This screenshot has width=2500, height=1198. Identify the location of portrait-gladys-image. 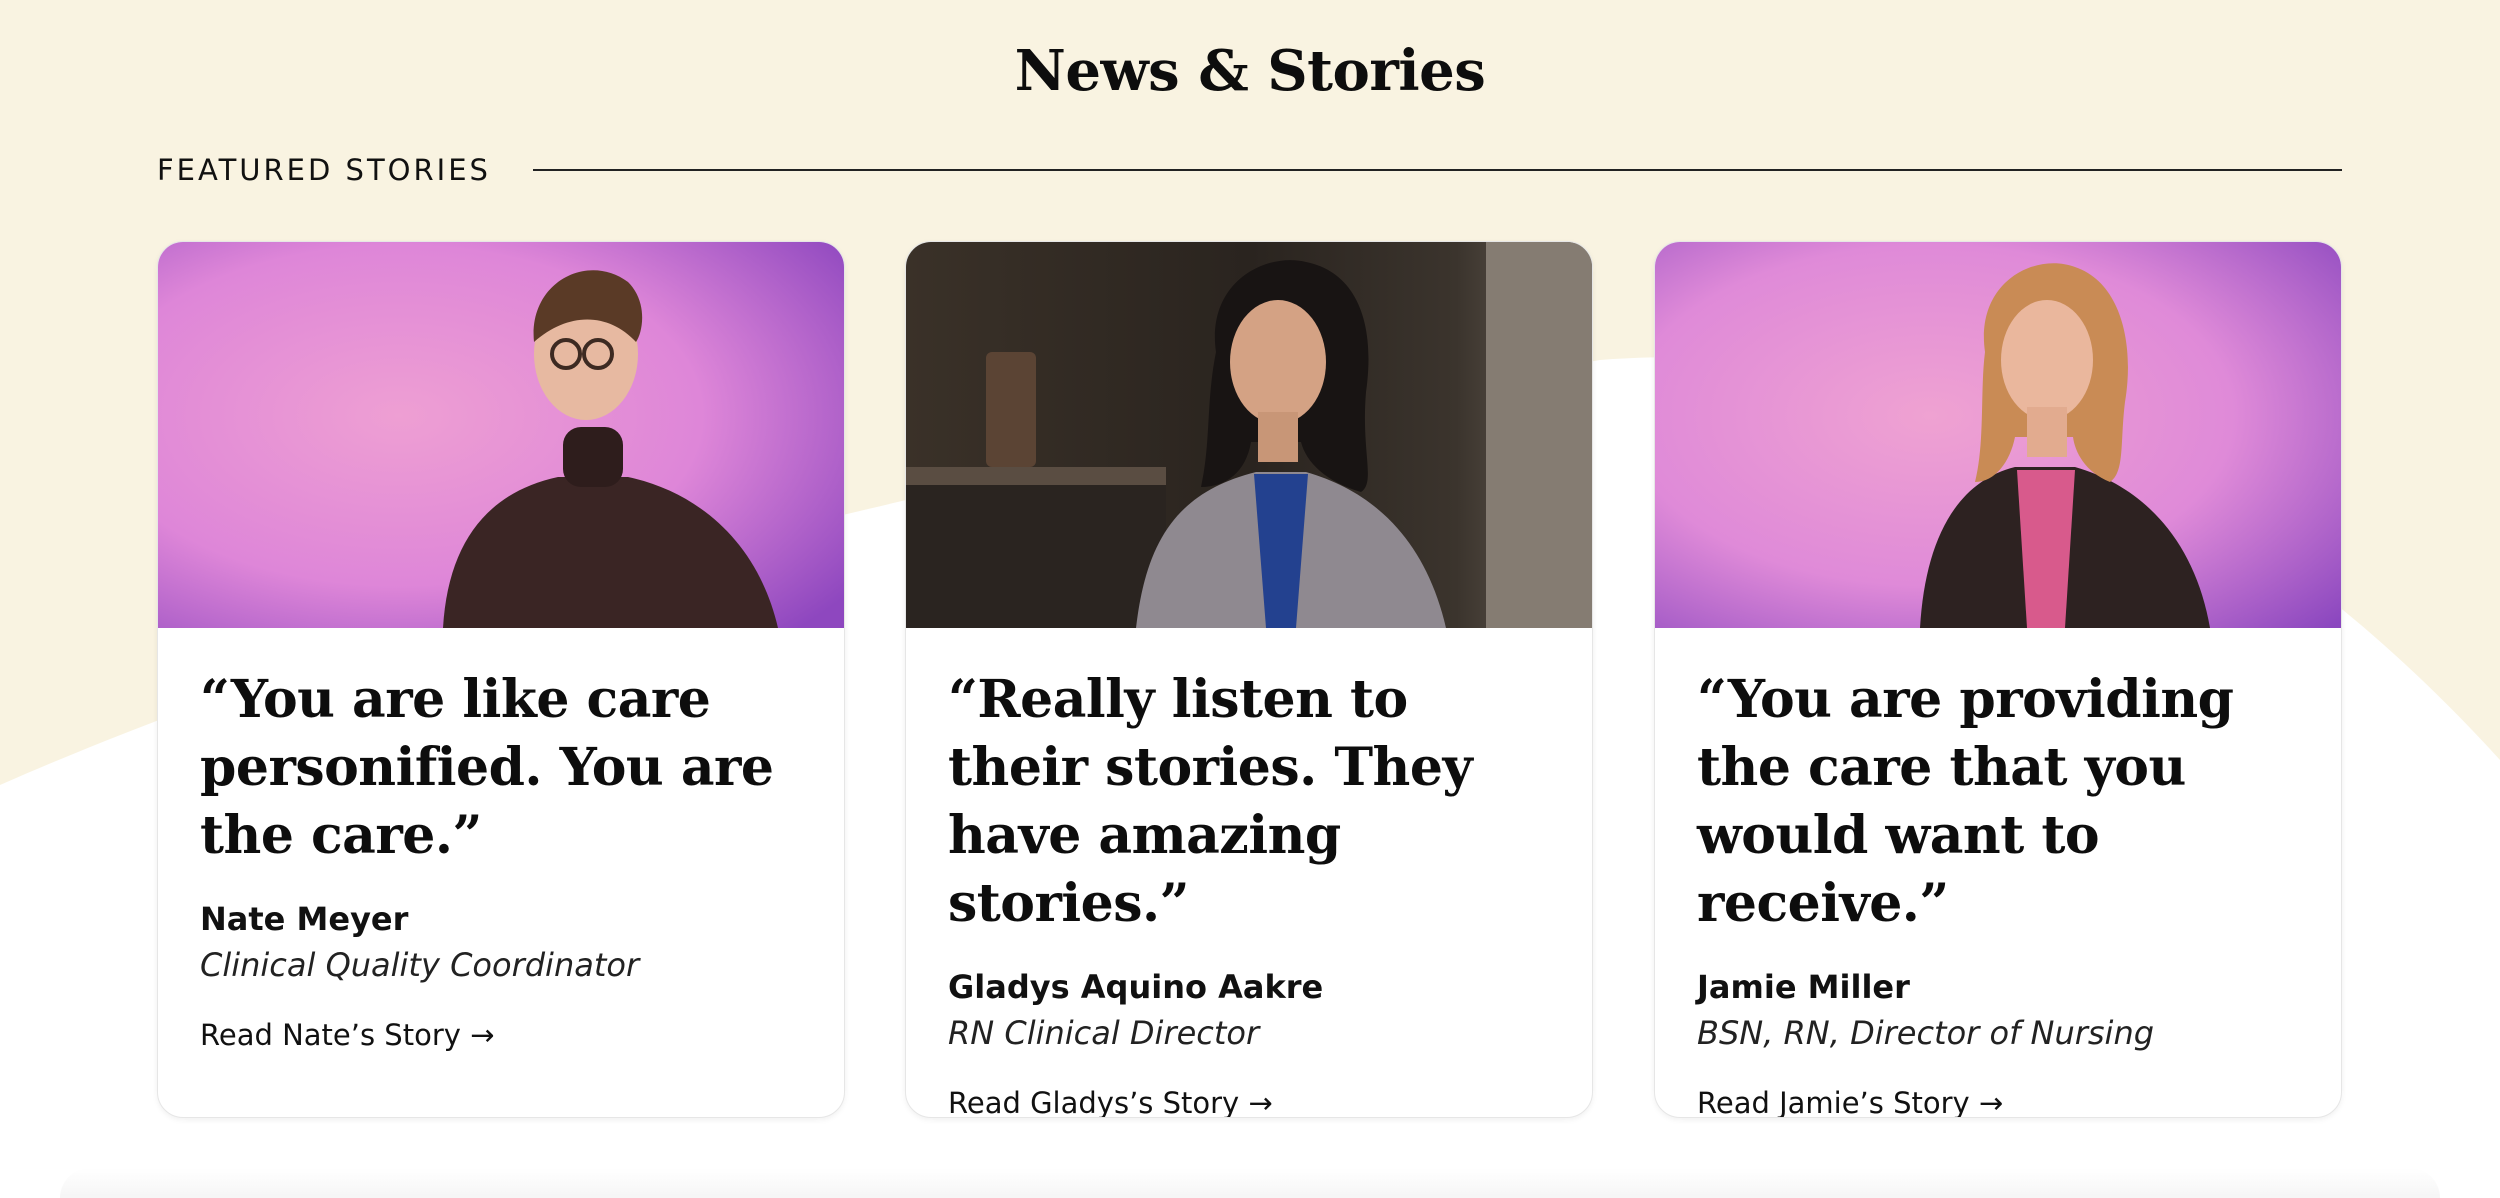
(1249, 435).